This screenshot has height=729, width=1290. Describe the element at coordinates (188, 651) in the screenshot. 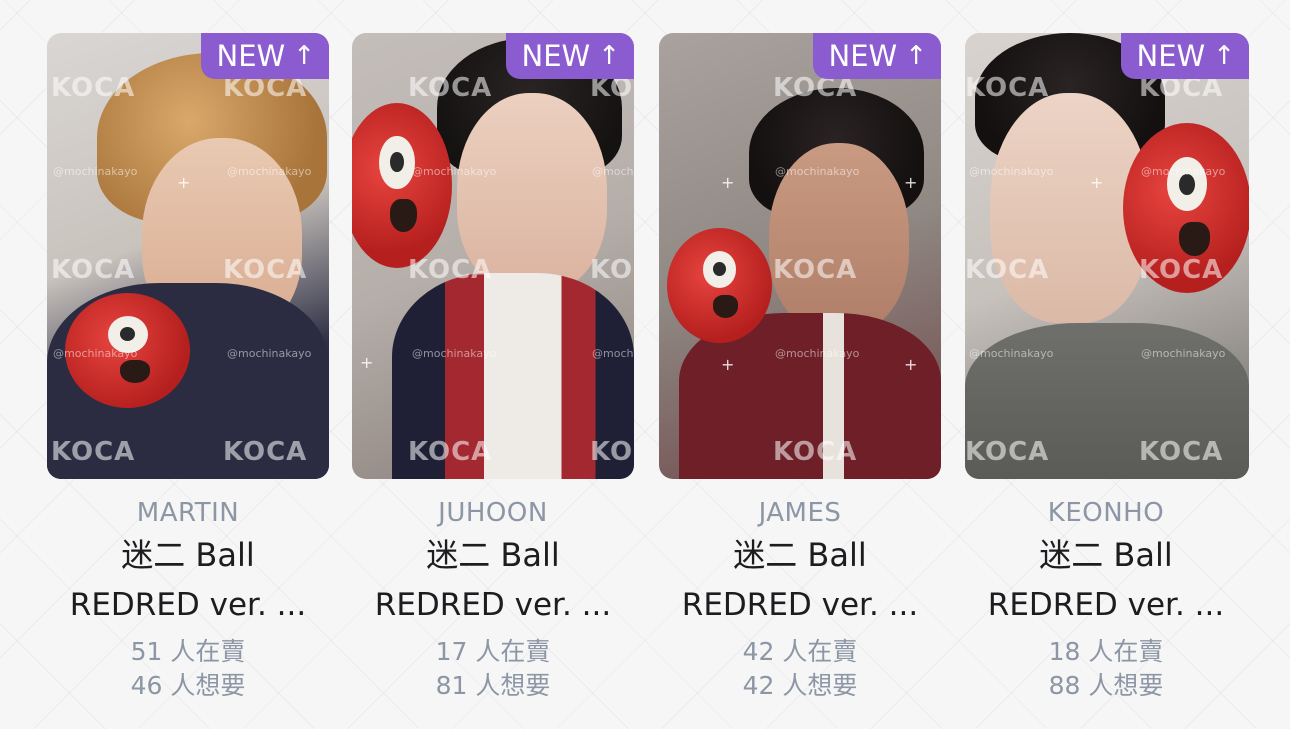

I see `selling-count: 51 人在賣` at that location.